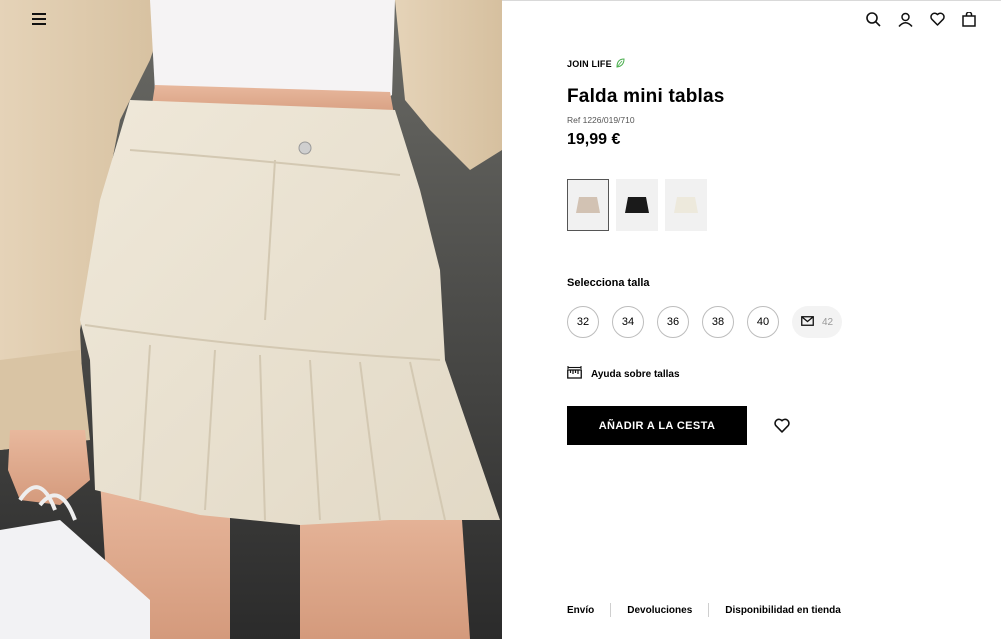  Describe the element at coordinates (969, 19) in the screenshot. I see `shopping-bag-icon` at that location.